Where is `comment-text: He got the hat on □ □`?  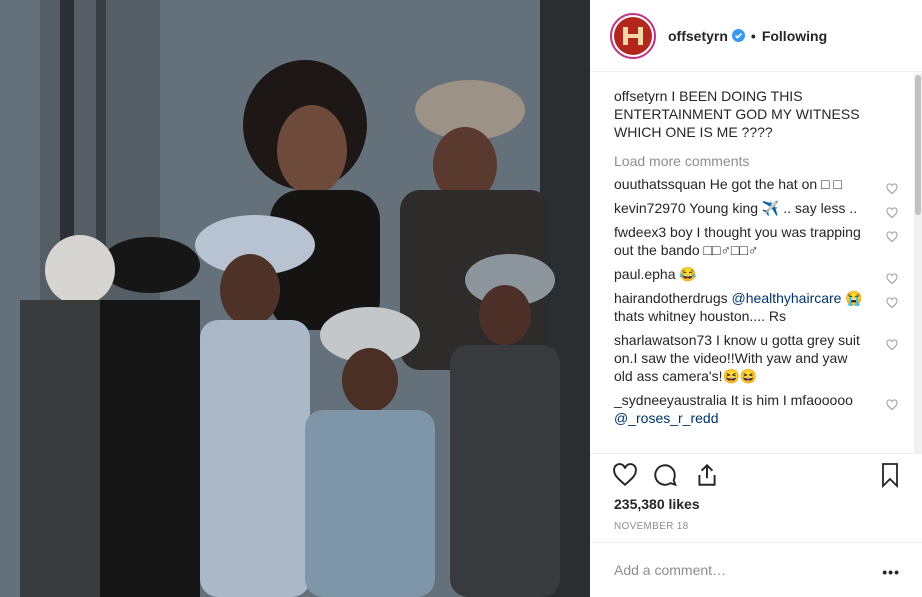 comment-text: He got the hat on □ □ is located at coordinates (775, 184).